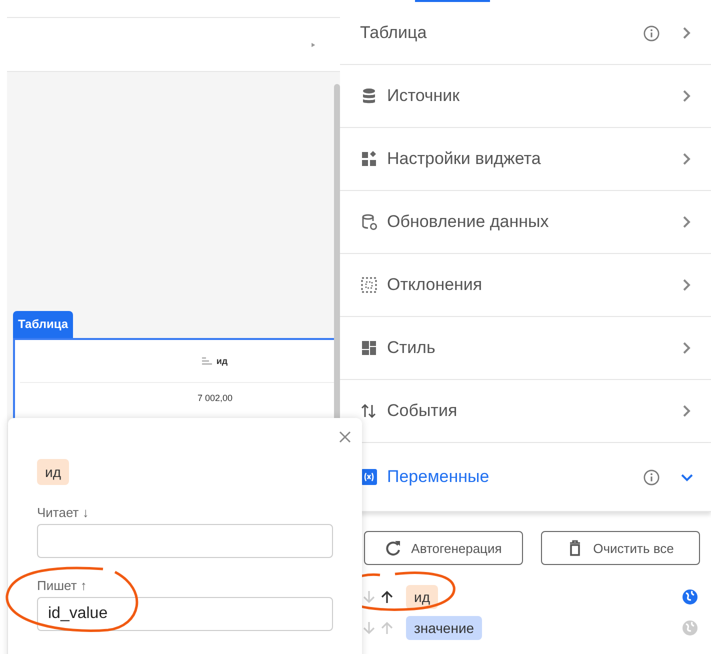  What do you see at coordinates (525, 285) in the screenshot?
I see `settings-section: Отклонения` at bounding box center [525, 285].